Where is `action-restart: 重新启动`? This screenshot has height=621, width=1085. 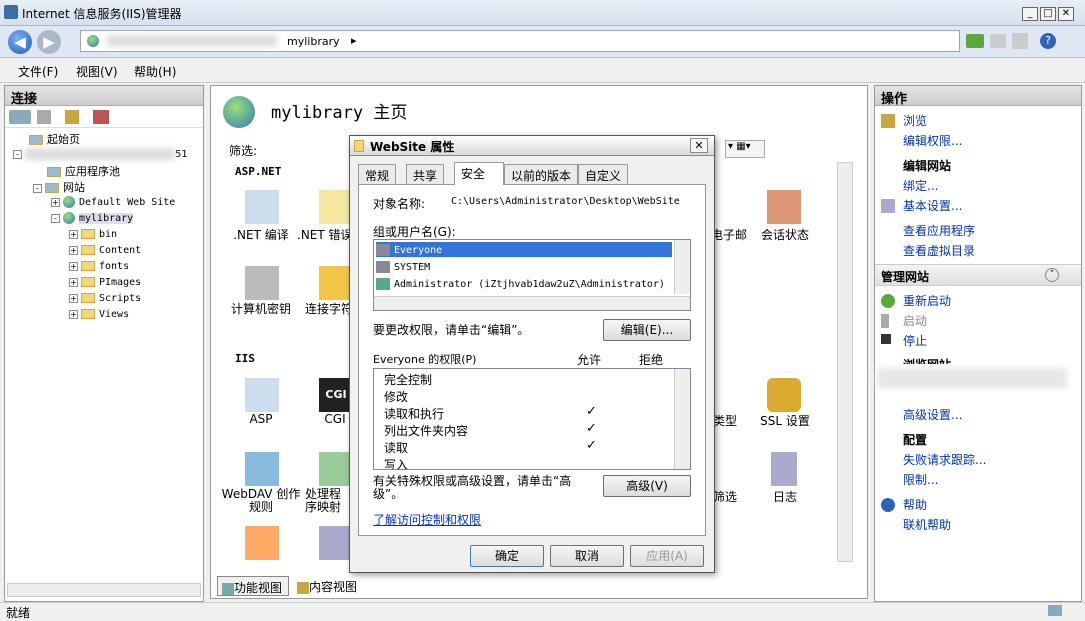
action-restart: 重新启动 is located at coordinates (927, 300).